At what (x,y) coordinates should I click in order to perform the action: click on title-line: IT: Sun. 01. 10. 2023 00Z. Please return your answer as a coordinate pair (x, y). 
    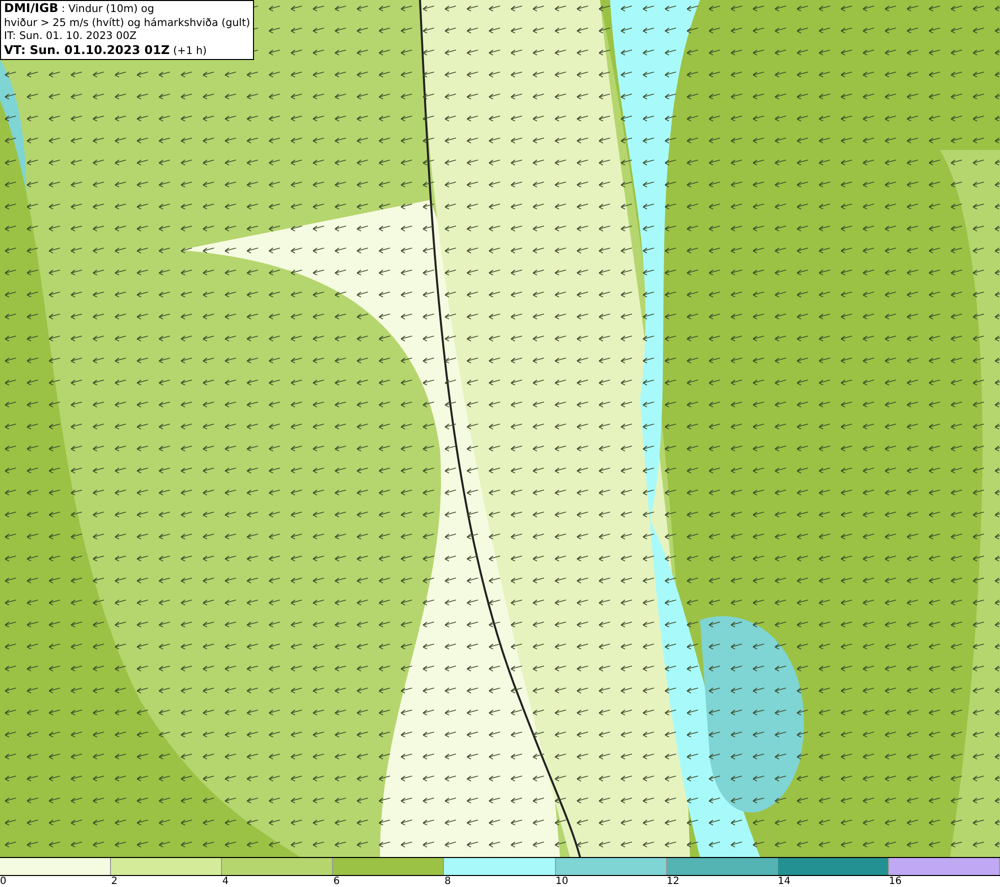
    Looking at the image, I should click on (71, 37).